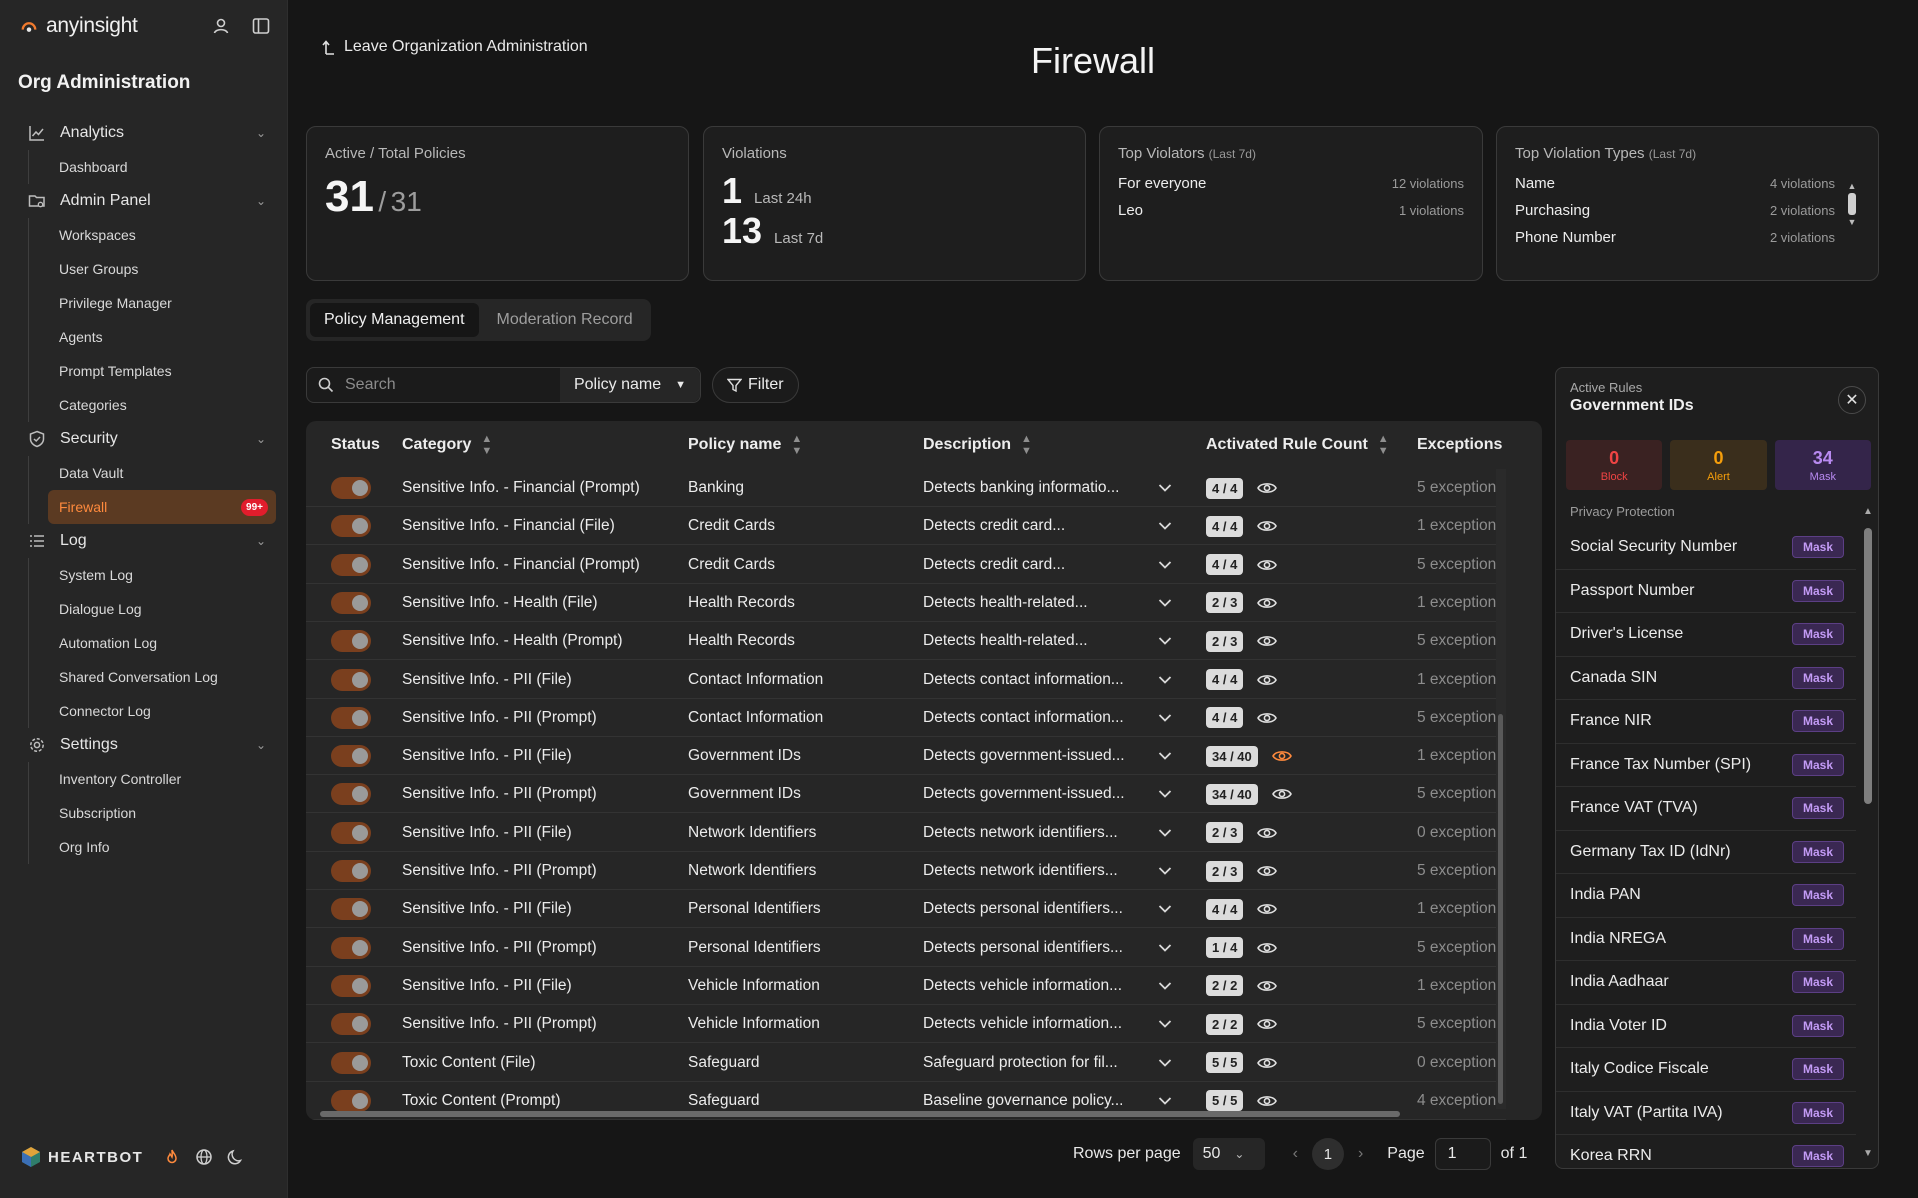 Image resolution: width=1918 pixels, height=1198 pixels. Describe the element at coordinates (1706, 678) in the screenshot. I see `rule-item: Canada SIN Mask` at that location.